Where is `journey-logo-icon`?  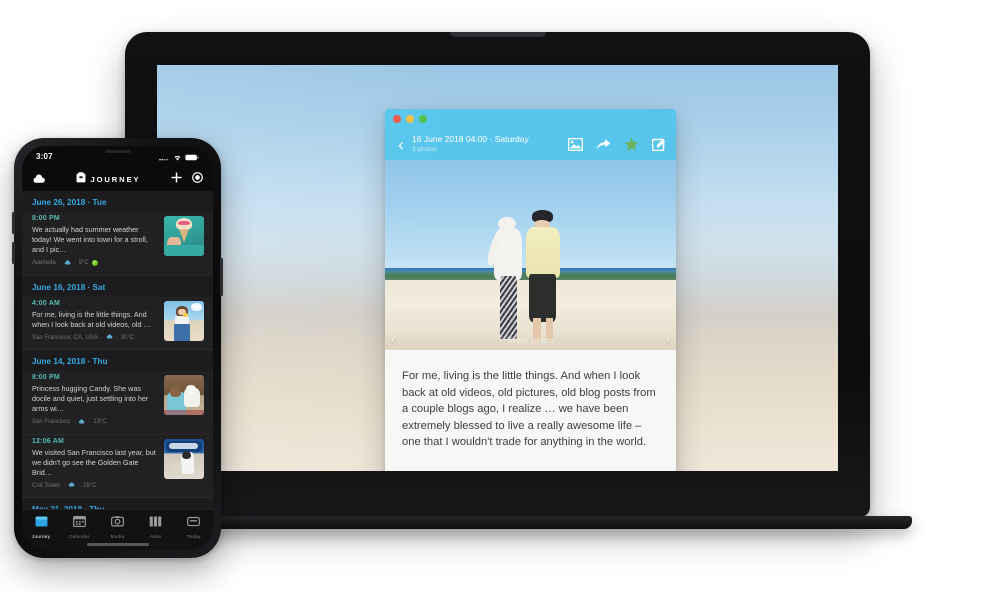
journey-logo-icon is located at coordinates (81, 179).